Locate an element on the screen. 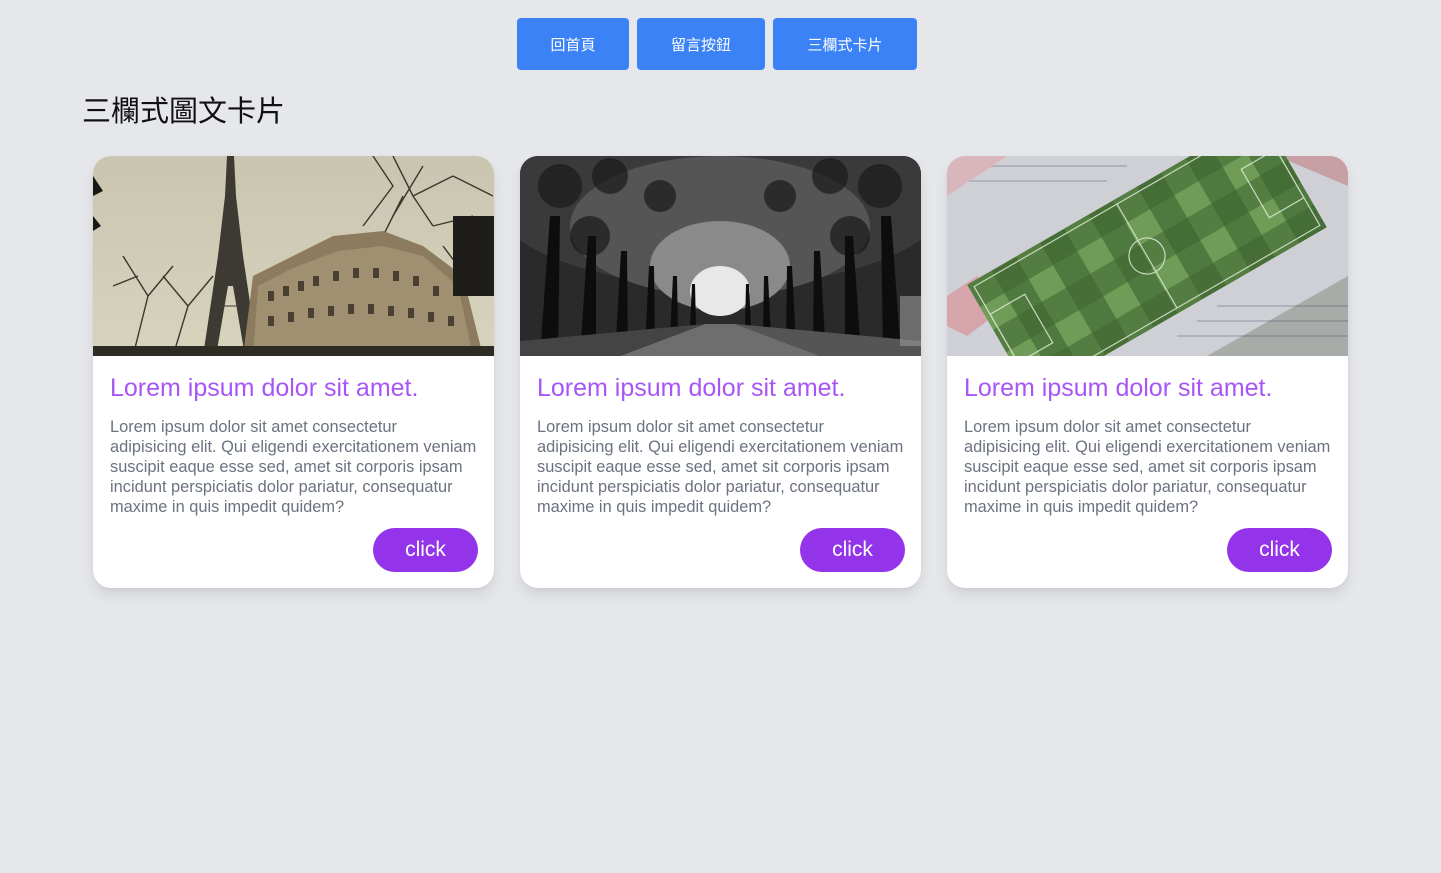 This screenshot has width=1441, height=873. home-button: 回首頁 is located at coordinates (573, 44).